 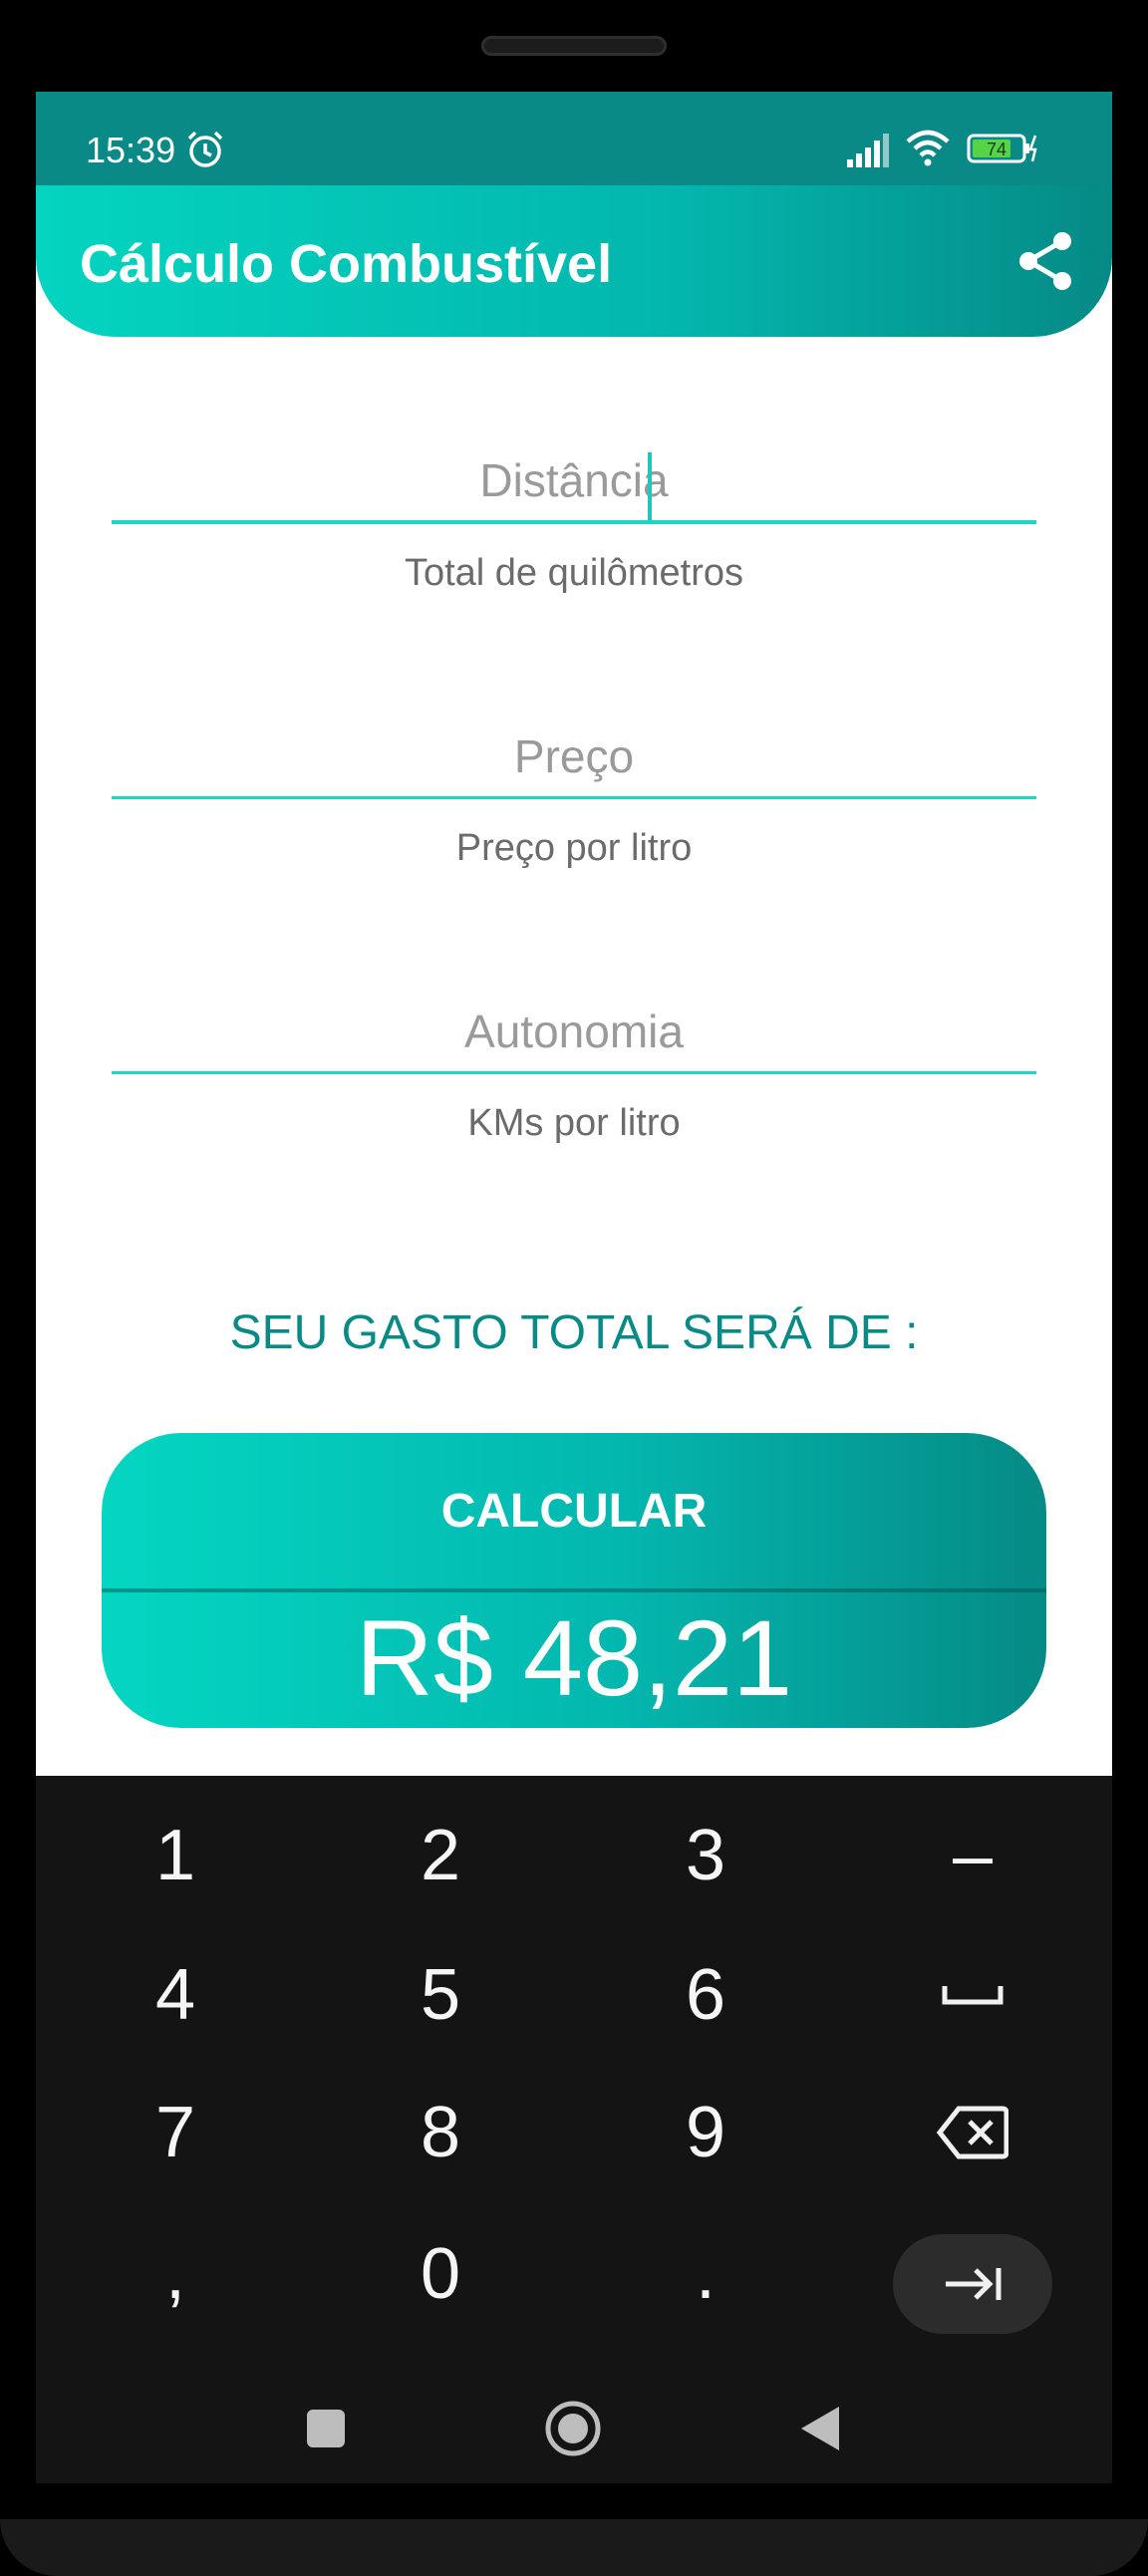 What do you see at coordinates (650, 486) in the screenshot?
I see `text-cursor` at bounding box center [650, 486].